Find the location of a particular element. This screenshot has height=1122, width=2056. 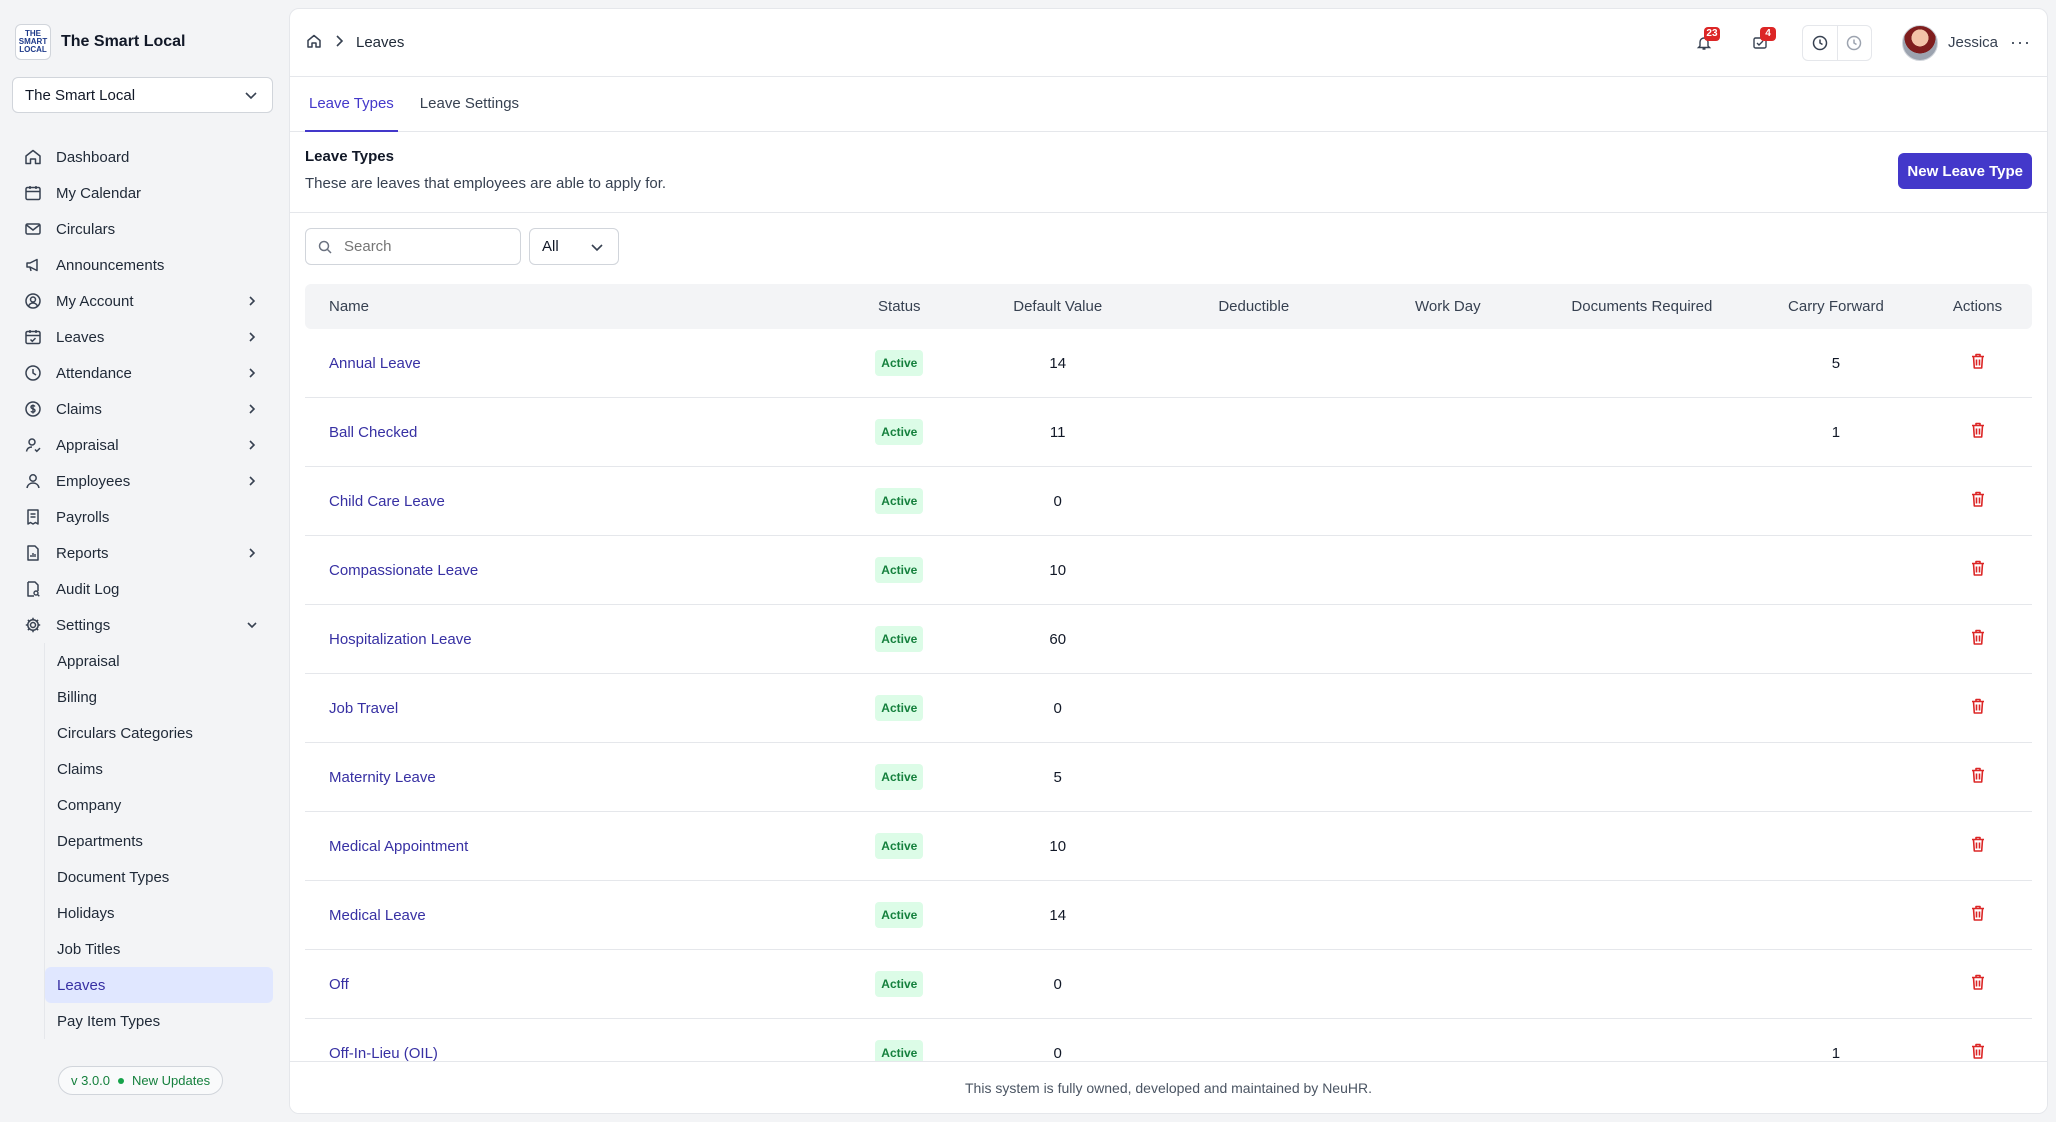

settings-item-pay-item-types: Pay Item Types is located at coordinates (159, 1021).